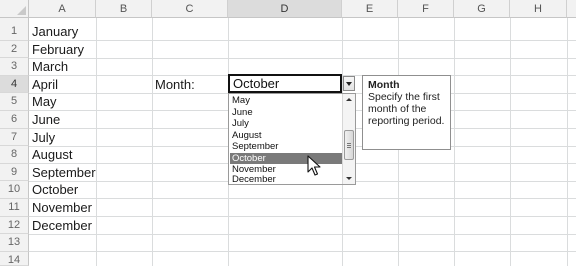 The height and width of the screenshot is (269, 576). I want to click on scroll-down-button, so click(349, 178).